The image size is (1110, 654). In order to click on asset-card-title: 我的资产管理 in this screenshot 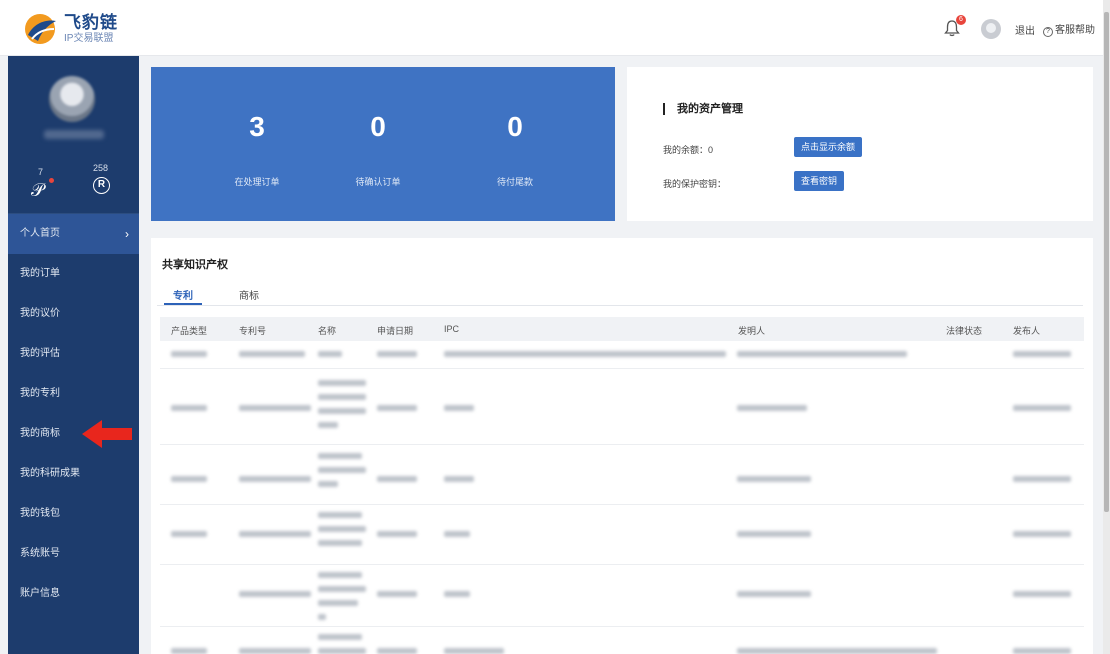, I will do `click(703, 109)`.